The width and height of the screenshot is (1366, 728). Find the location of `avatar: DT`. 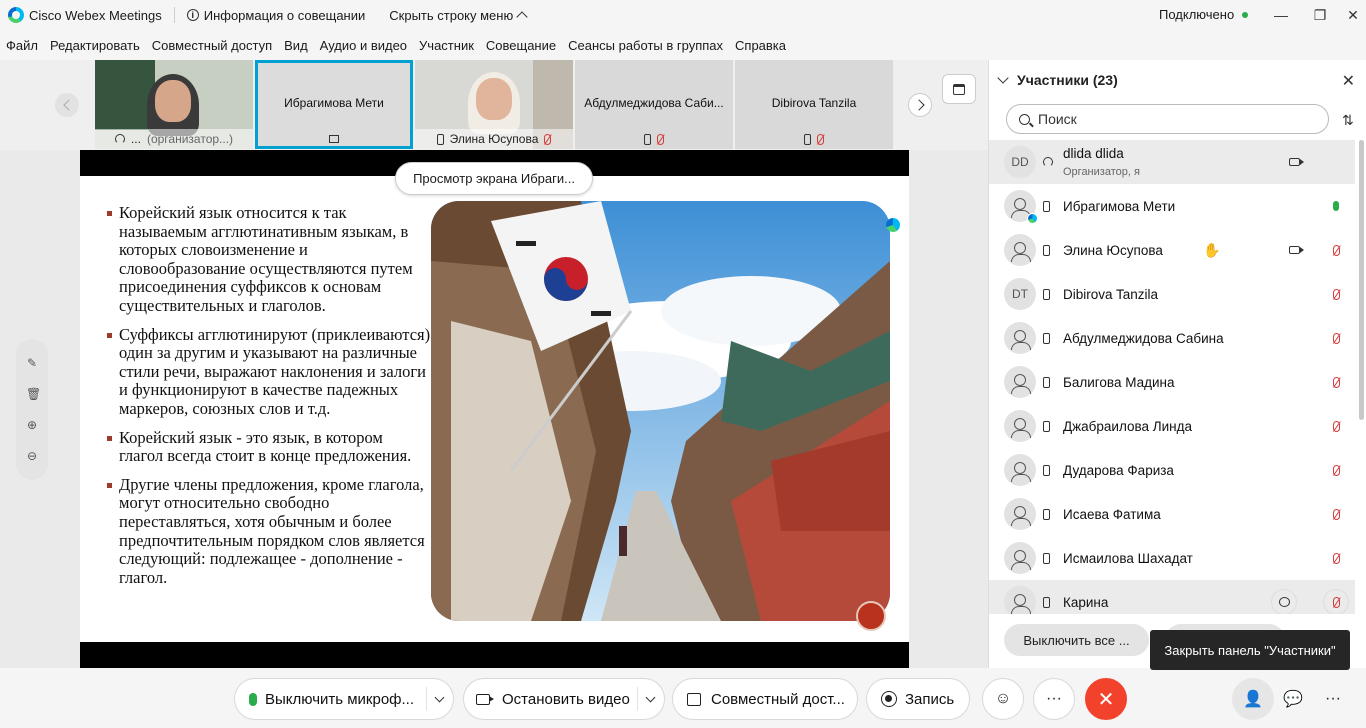

avatar: DT is located at coordinates (1020, 294).